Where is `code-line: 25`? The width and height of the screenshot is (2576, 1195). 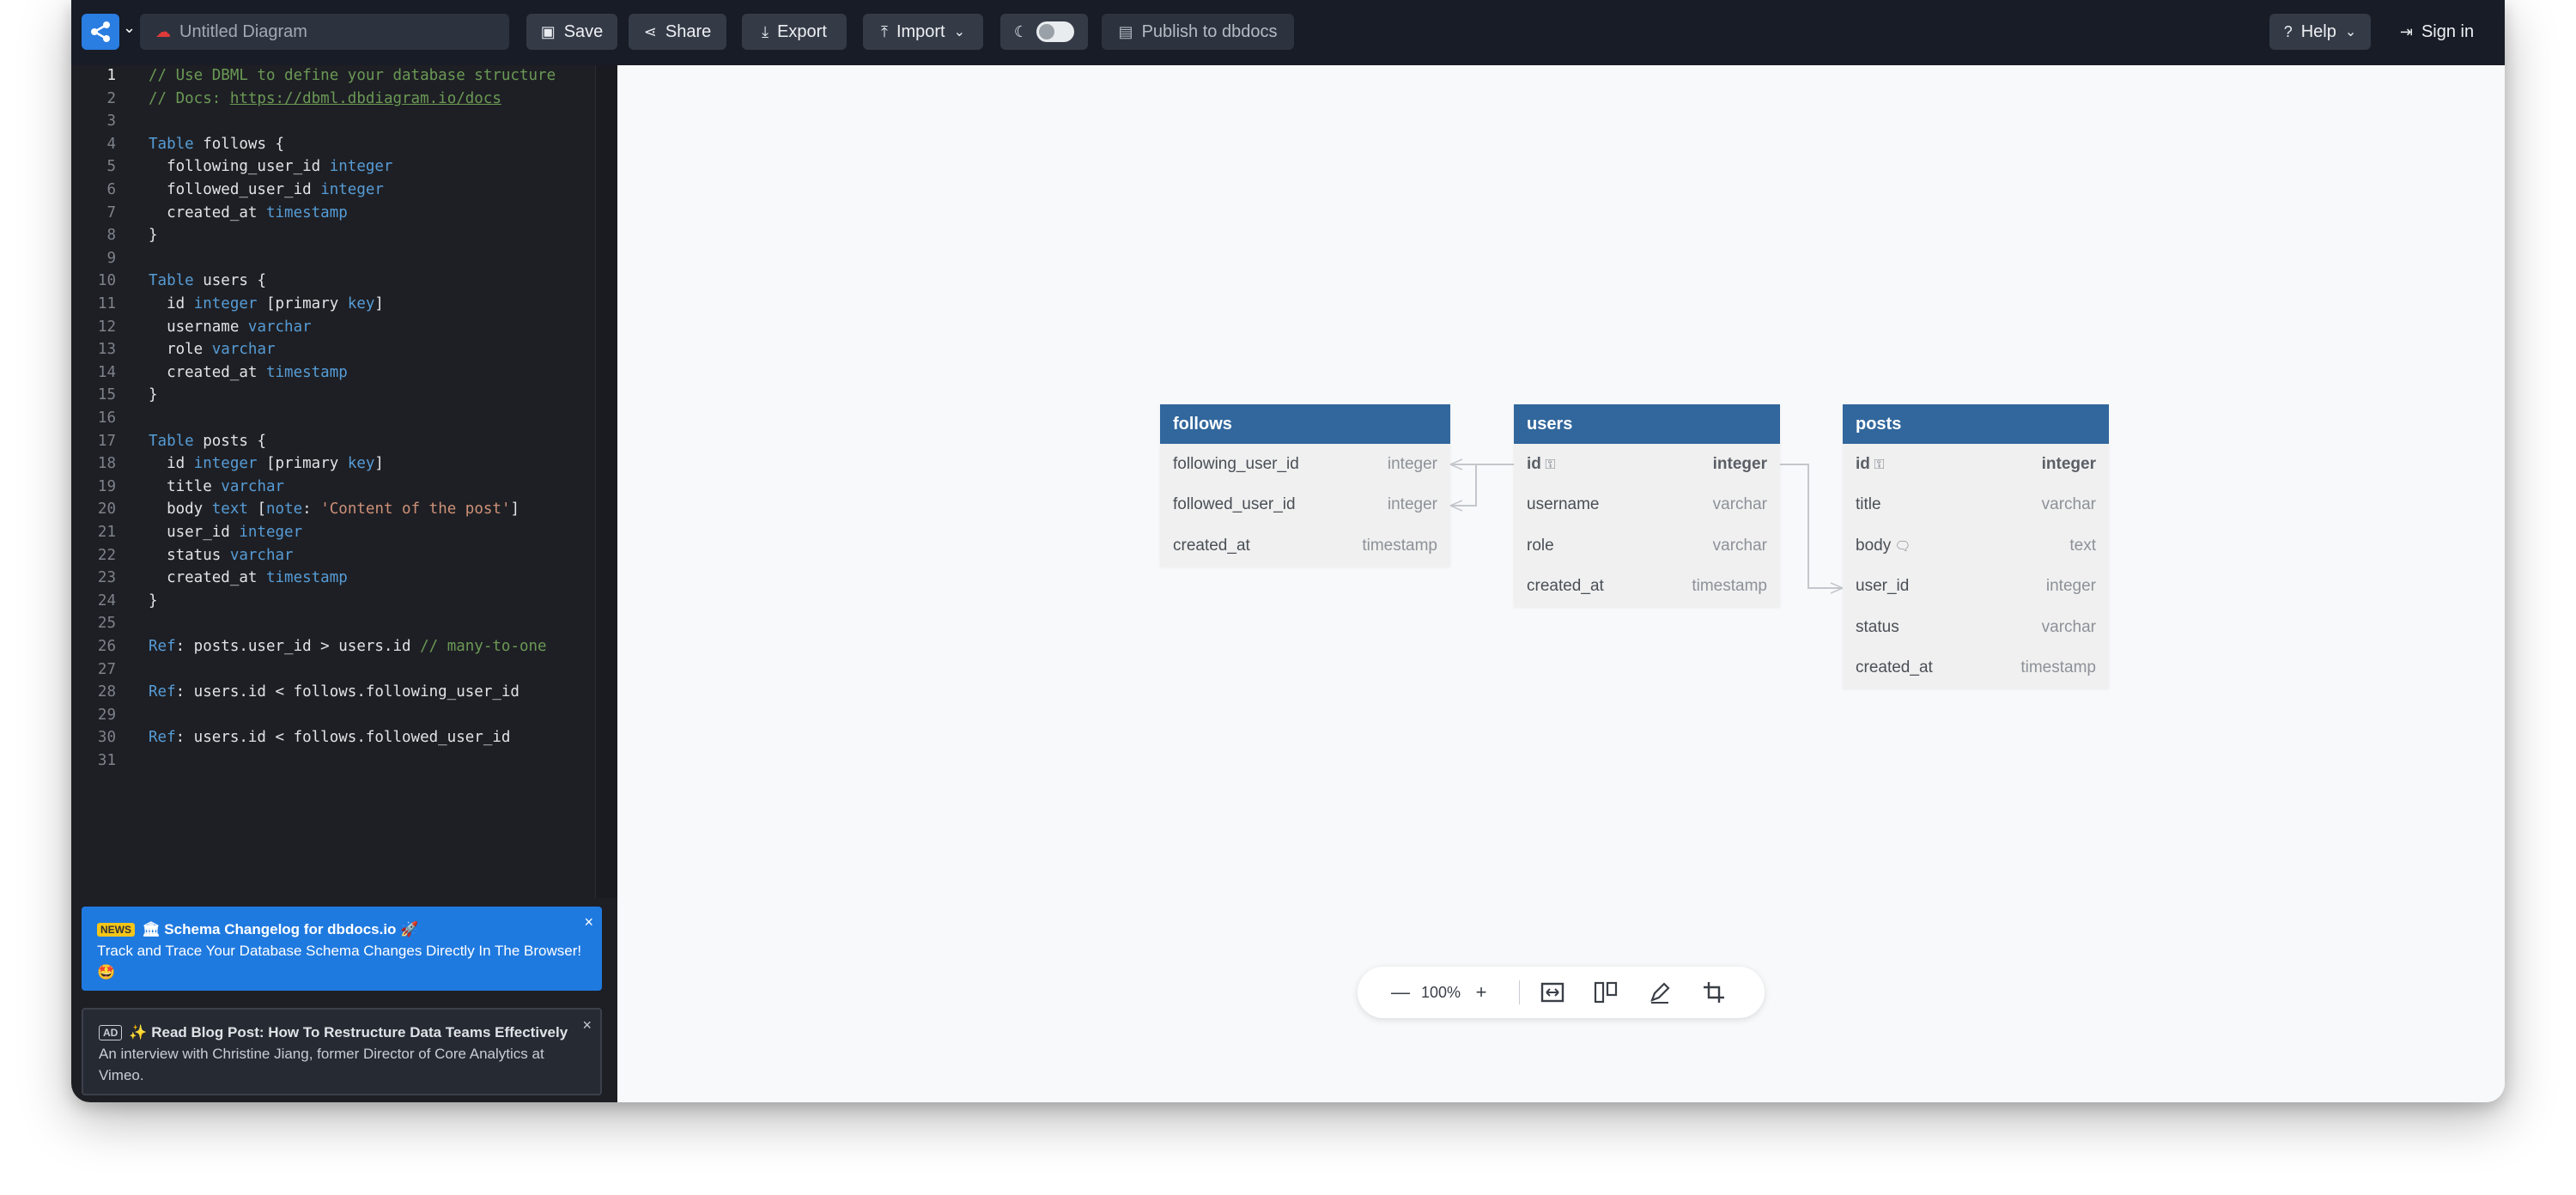
code-line: 25 is located at coordinates (110, 623).